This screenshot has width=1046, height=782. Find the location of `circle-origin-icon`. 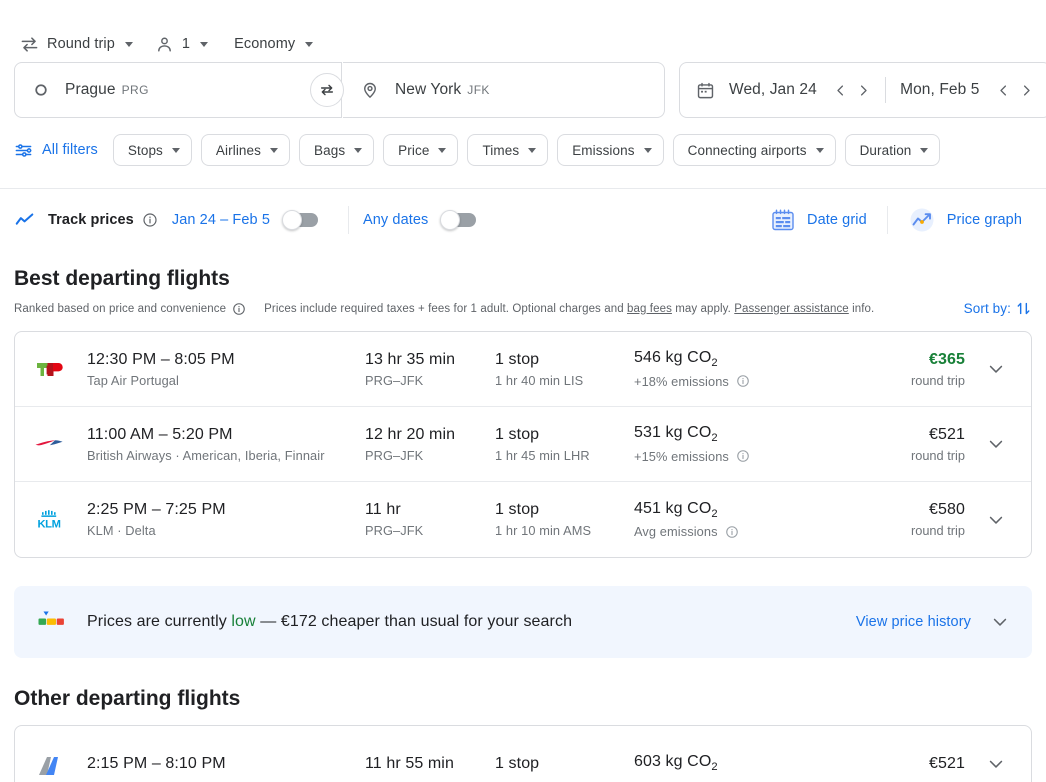

circle-origin-icon is located at coordinates (41, 90).